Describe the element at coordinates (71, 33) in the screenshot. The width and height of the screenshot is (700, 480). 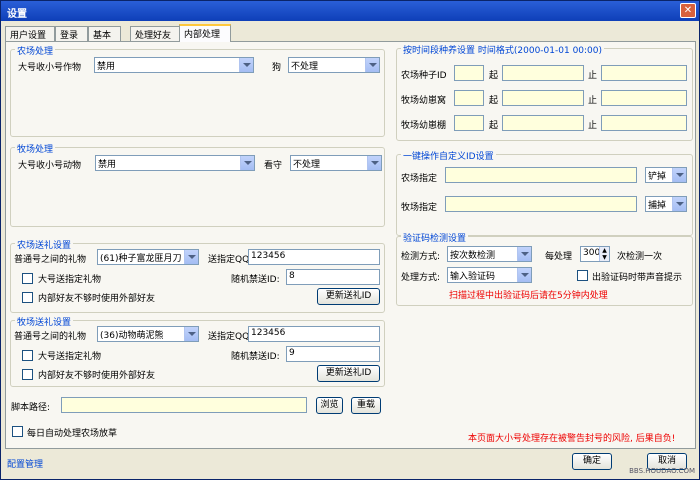
I see `tab-login: 登录` at that location.